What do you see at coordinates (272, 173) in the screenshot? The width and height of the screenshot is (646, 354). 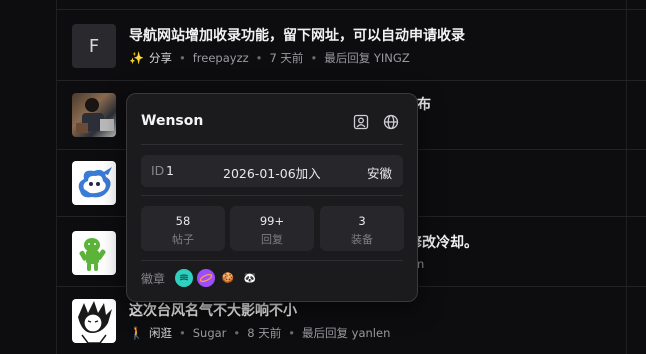 I see `join-date: 2026-01-06加入` at bounding box center [272, 173].